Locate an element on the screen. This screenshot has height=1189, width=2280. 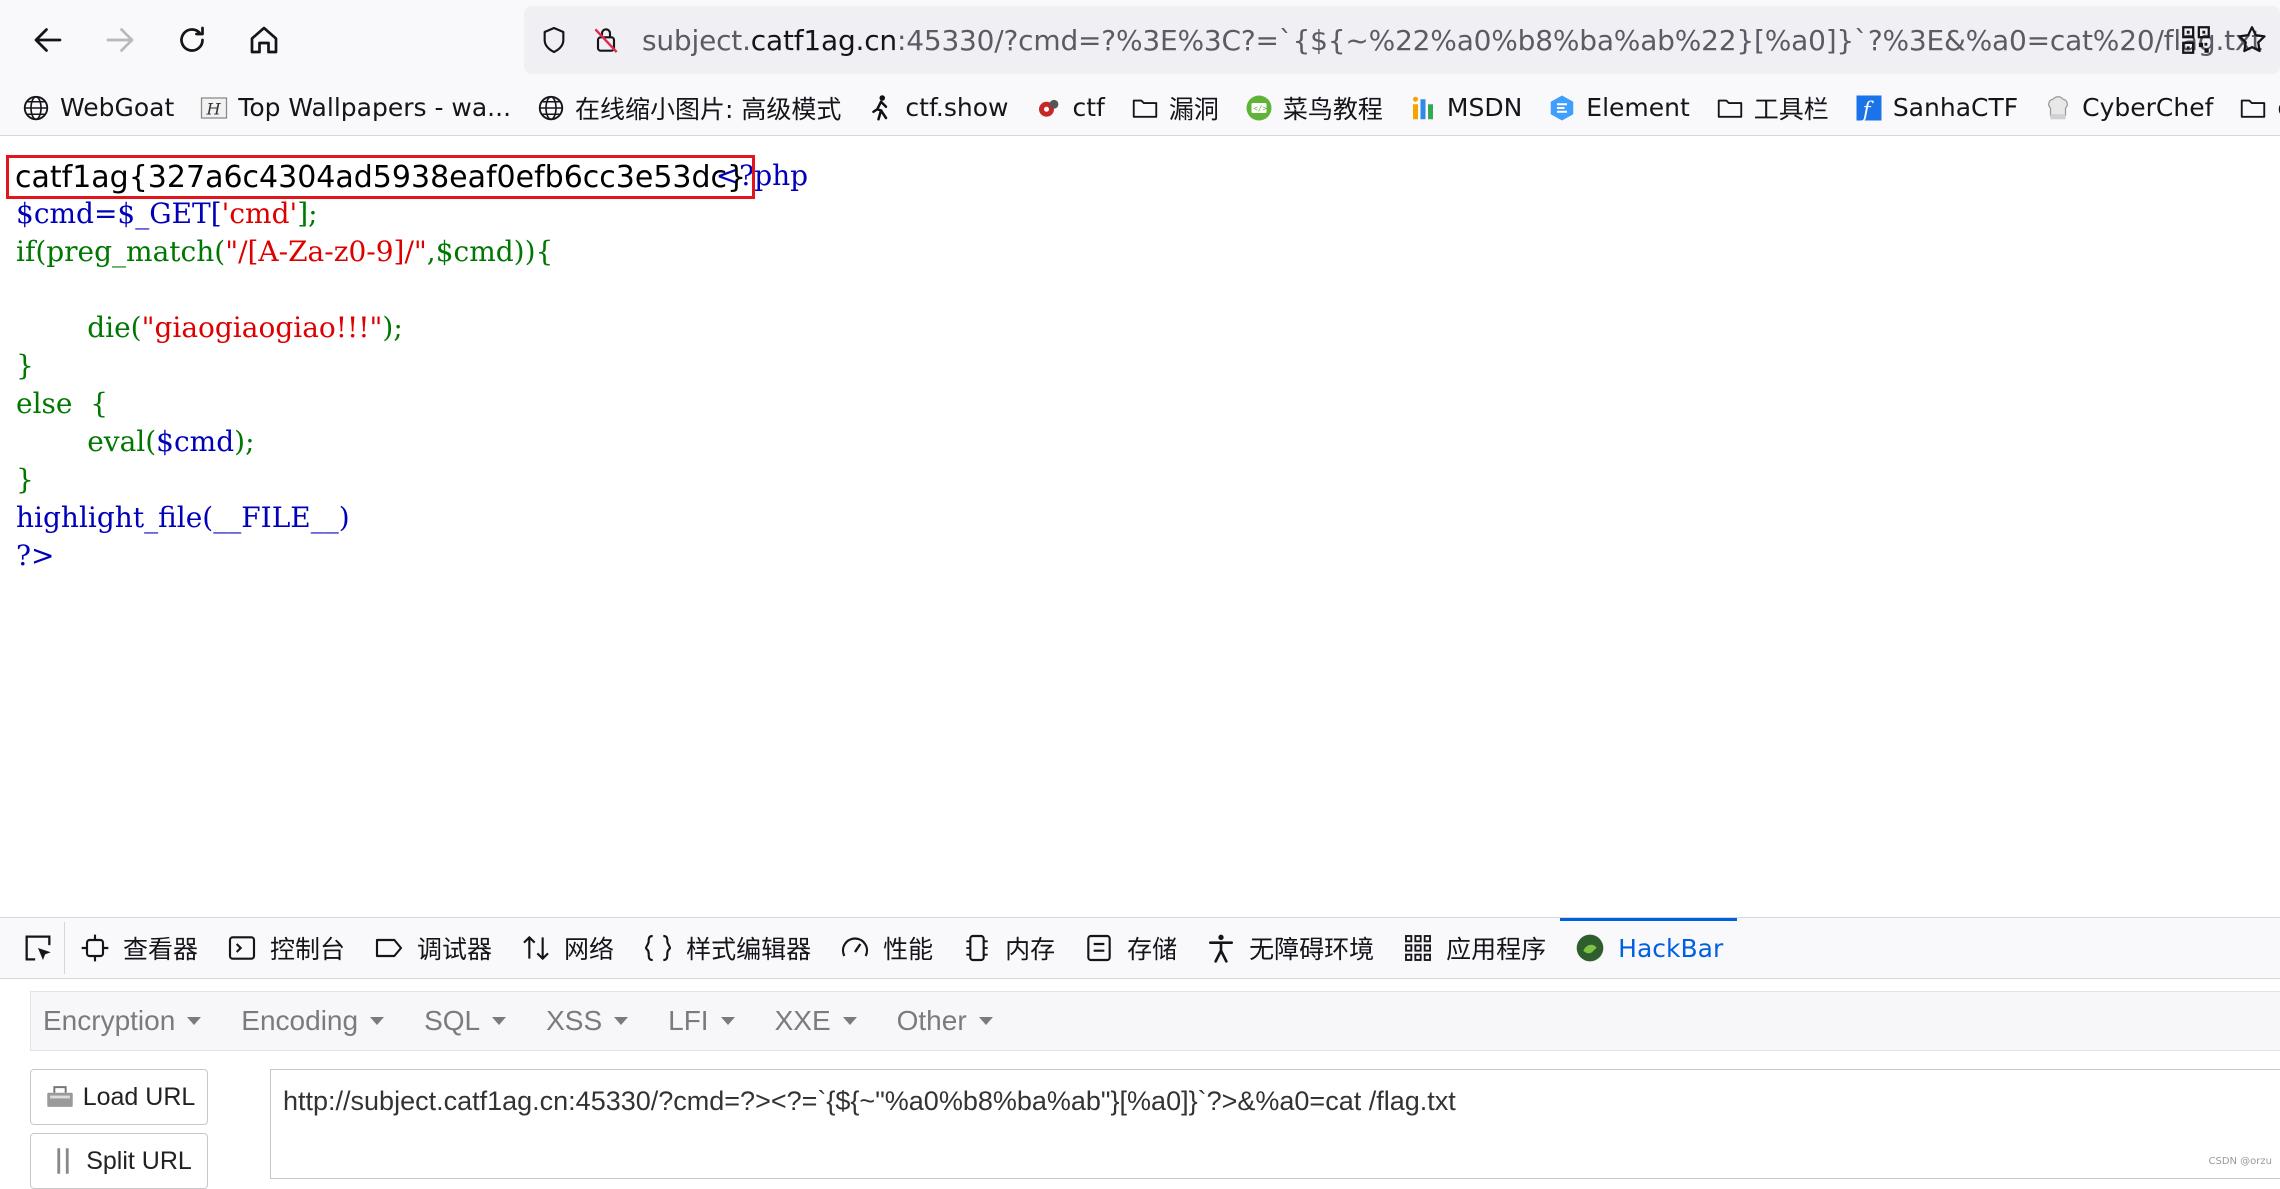
menu-label: XSS is located at coordinates (574, 1020).